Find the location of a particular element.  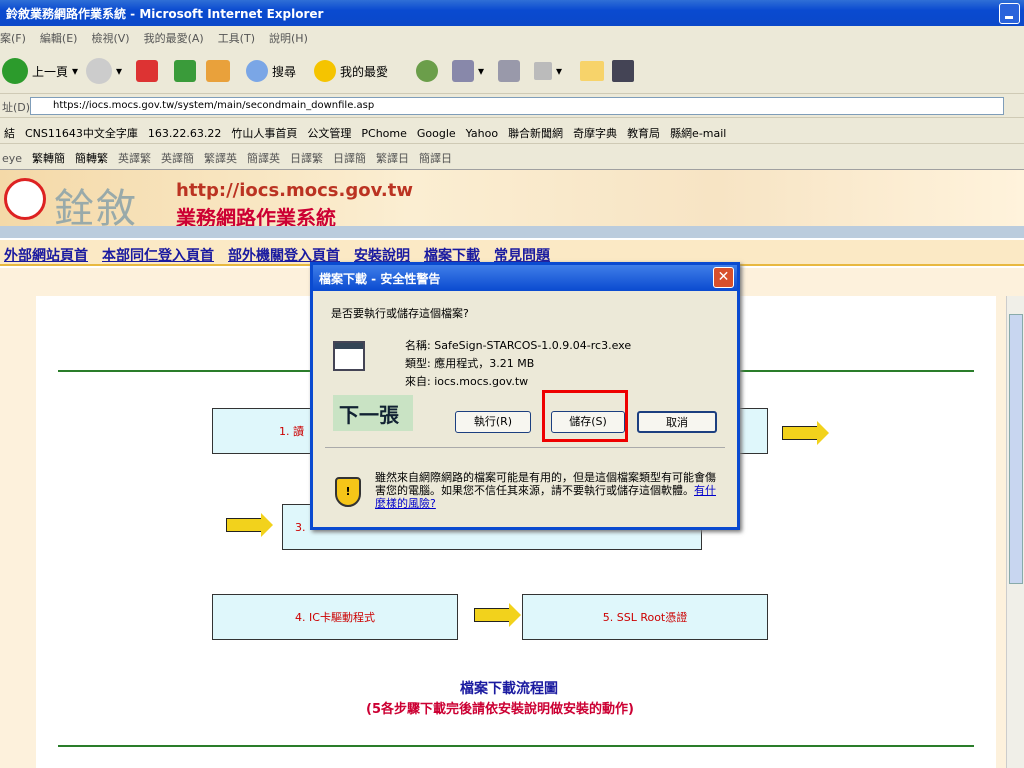

file-name: SafeSign-STARCOS-1.0.9.04-rc3.exe is located at coordinates (533, 345).